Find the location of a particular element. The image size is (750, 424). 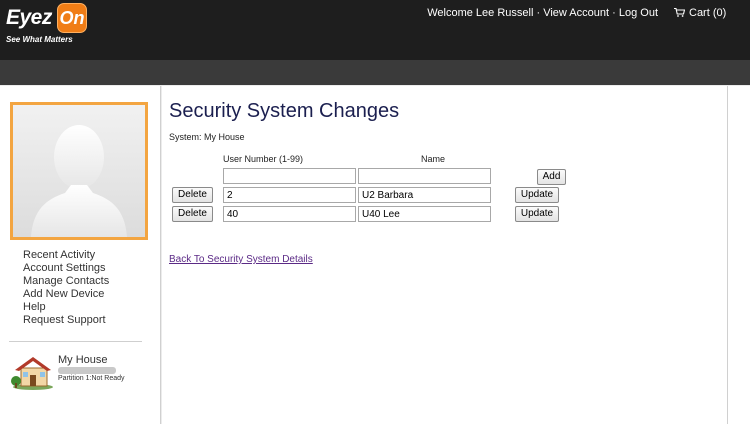

sidebar-item-request-support: Request Support is located at coordinates (66, 320).